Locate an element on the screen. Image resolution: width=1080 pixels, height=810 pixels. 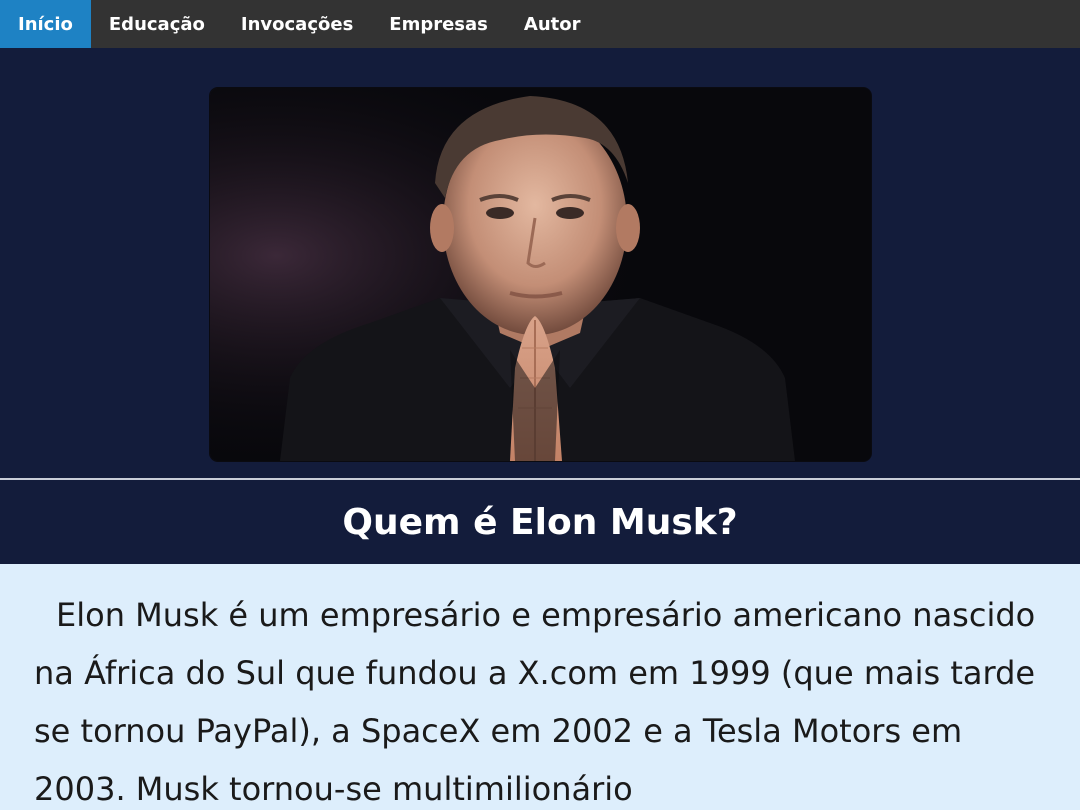
nav-item-autor: Autor is located at coordinates (552, 24).